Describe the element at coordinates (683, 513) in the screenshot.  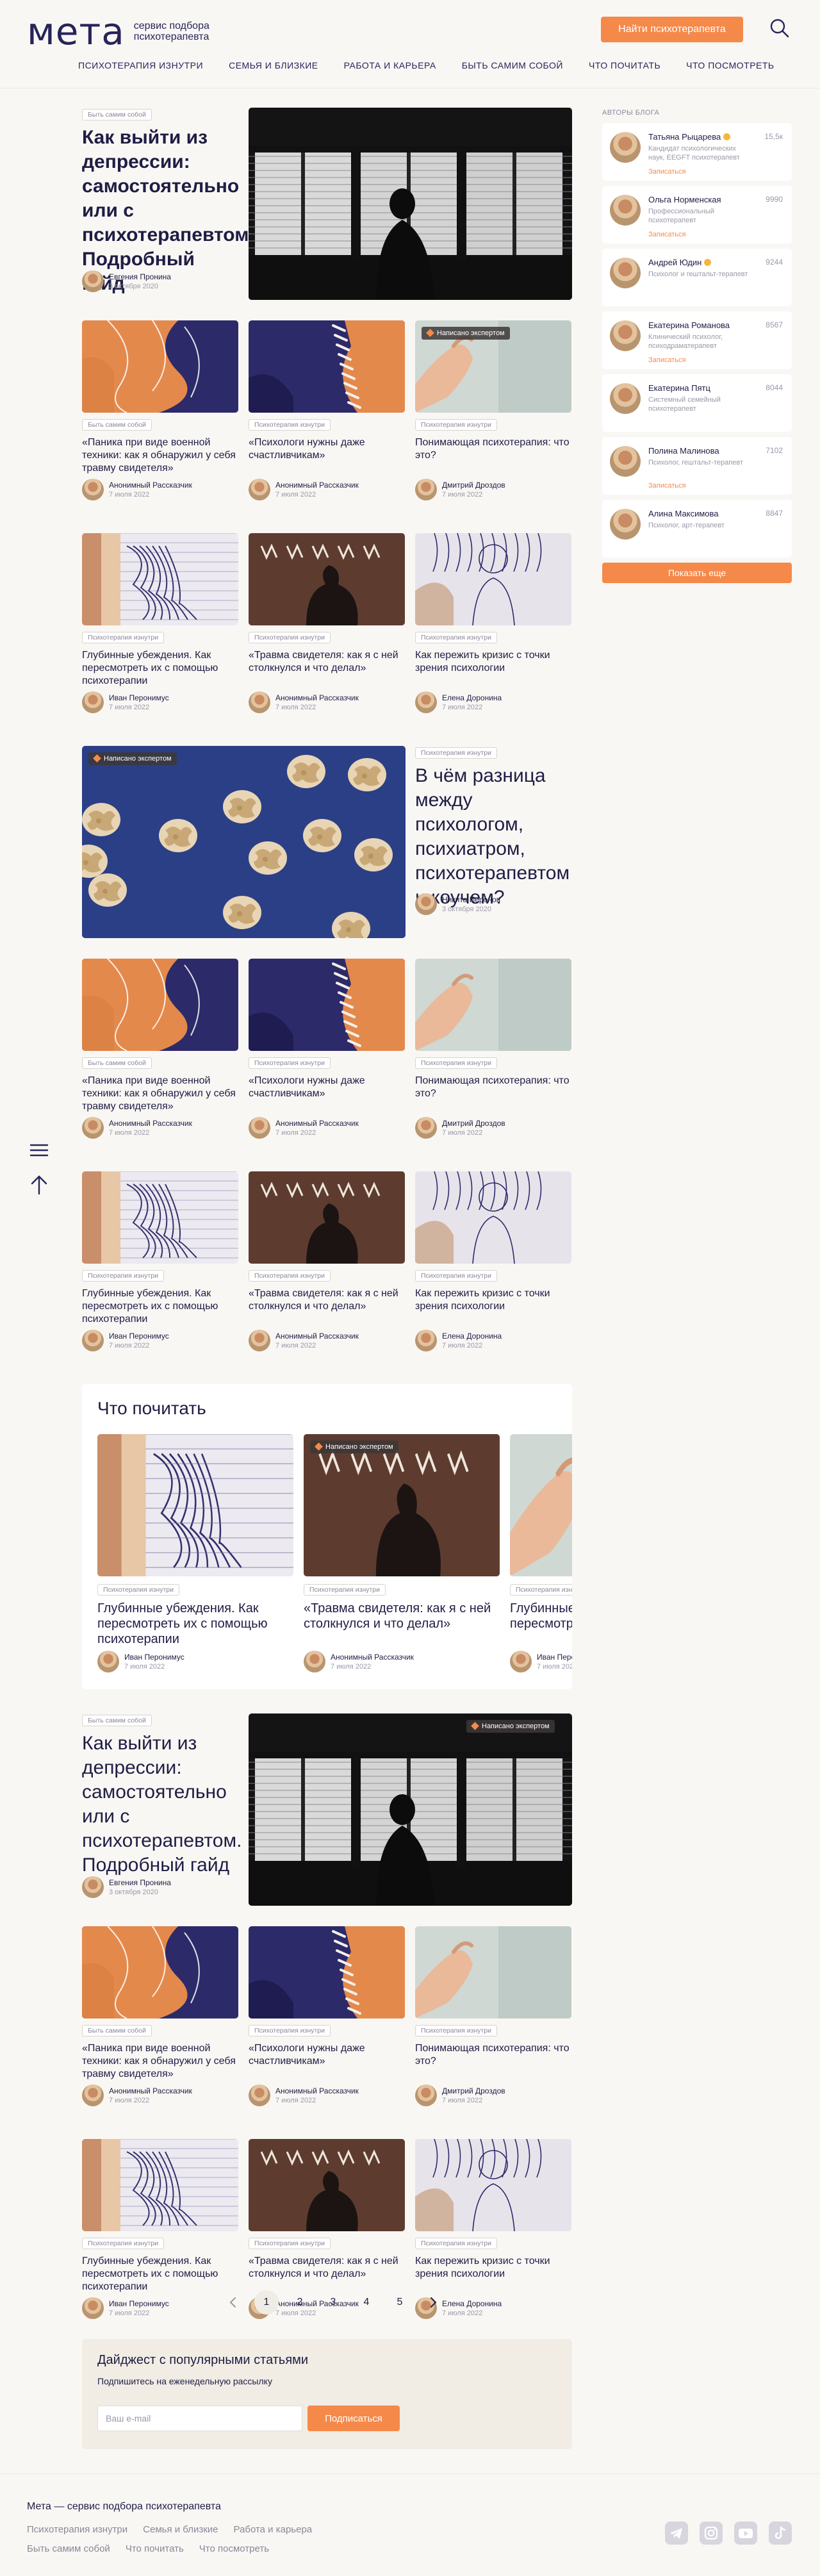
I see `author-name: Алина Максимова` at that location.